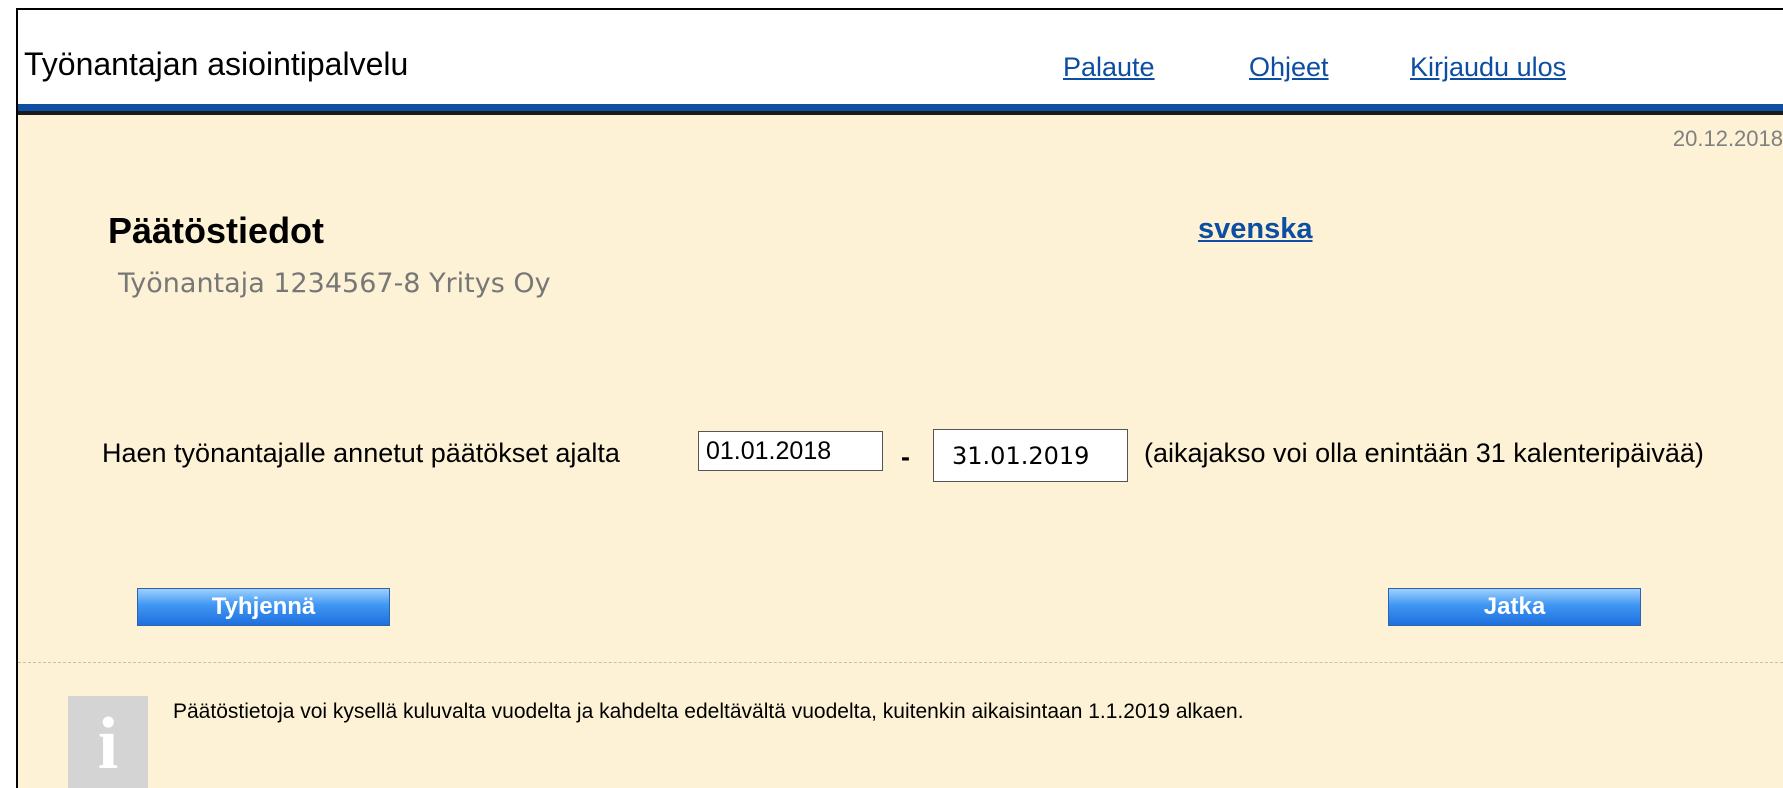 This screenshot has width=1783, height=788. Describe the element at coordinates (334, 283) in the screenshot. I see `employer-info: Työnantaja 1234567-8 Yritys Oy` at that location.